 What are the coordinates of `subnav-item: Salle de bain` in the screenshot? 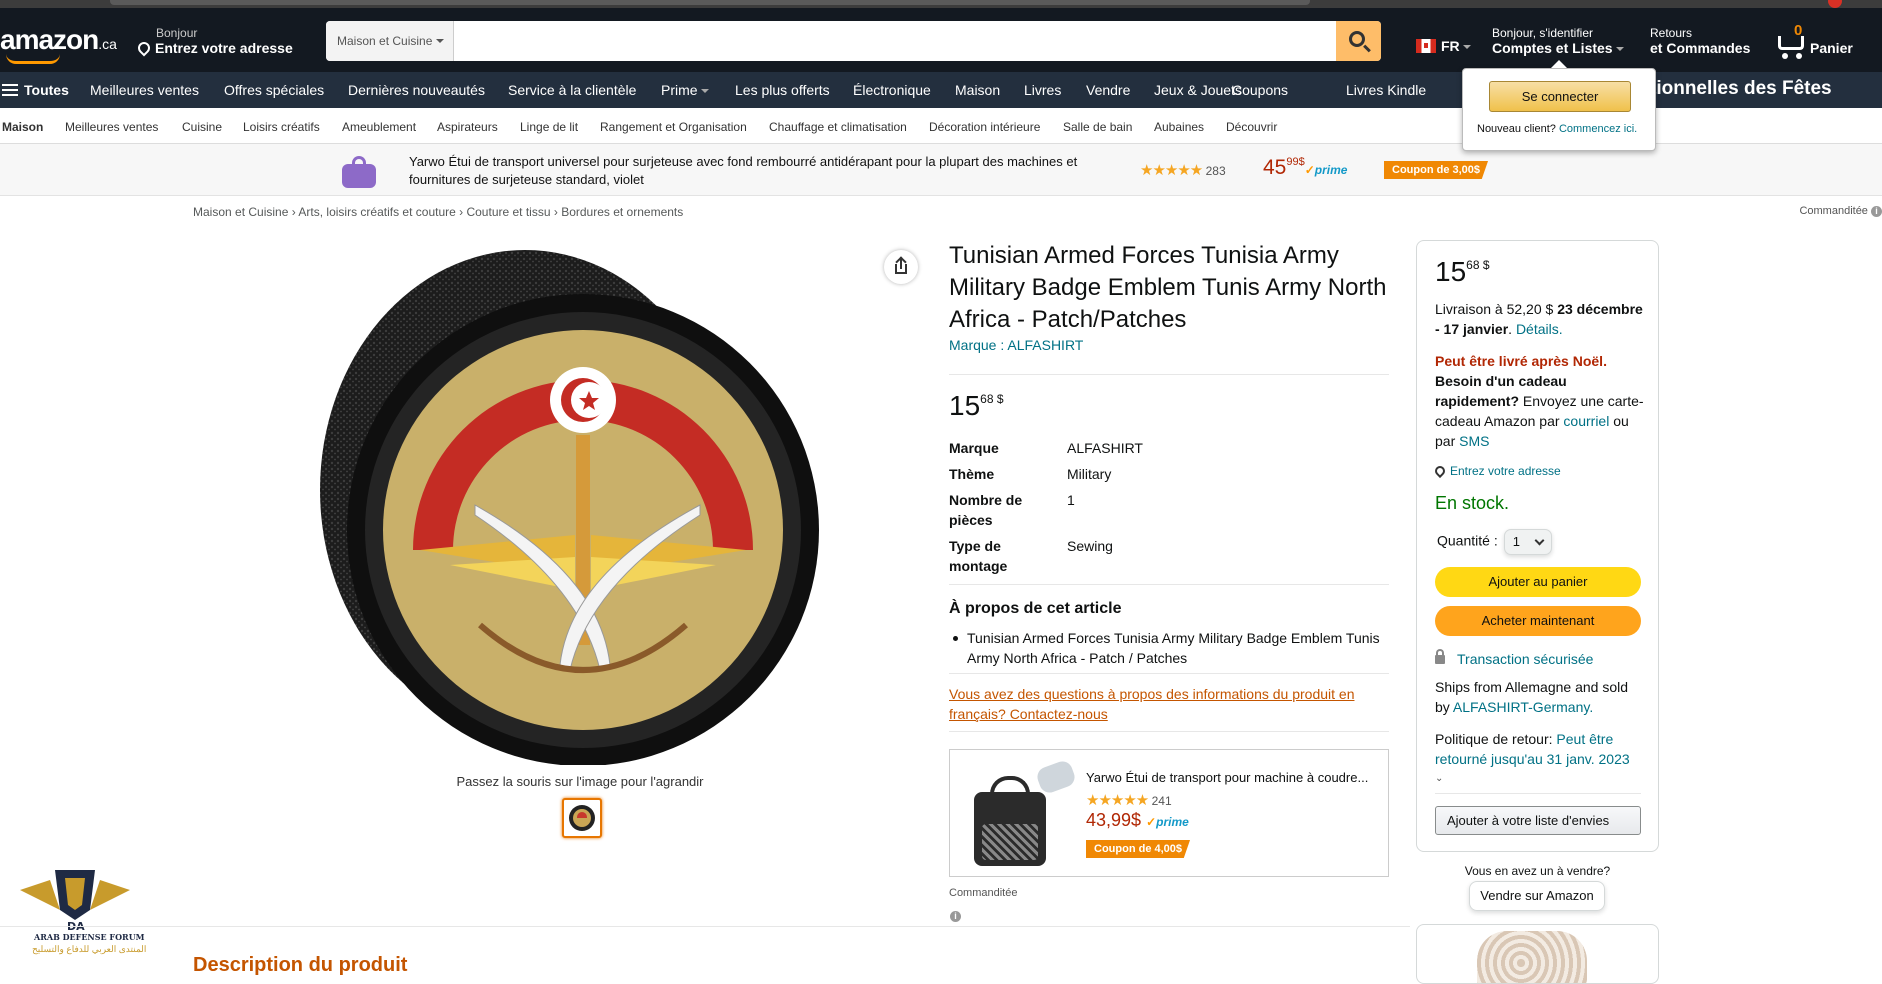 It's located at (1097, 127).